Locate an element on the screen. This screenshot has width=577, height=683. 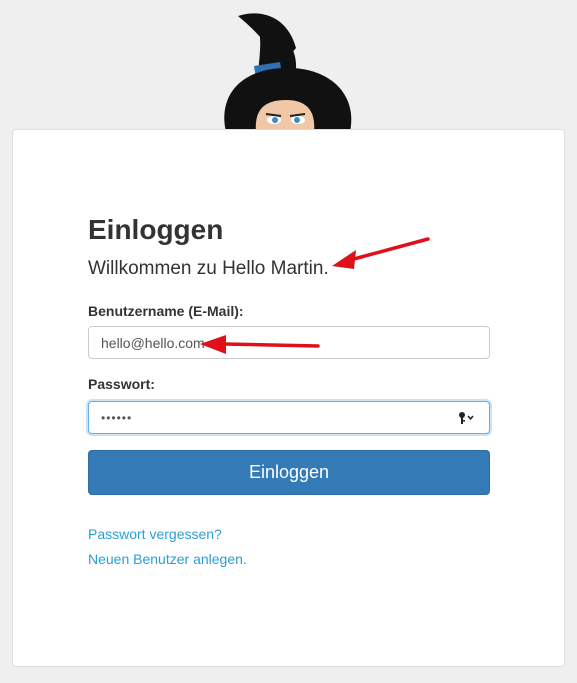
login-button: Einloggen is located at coordinates (289, 472).